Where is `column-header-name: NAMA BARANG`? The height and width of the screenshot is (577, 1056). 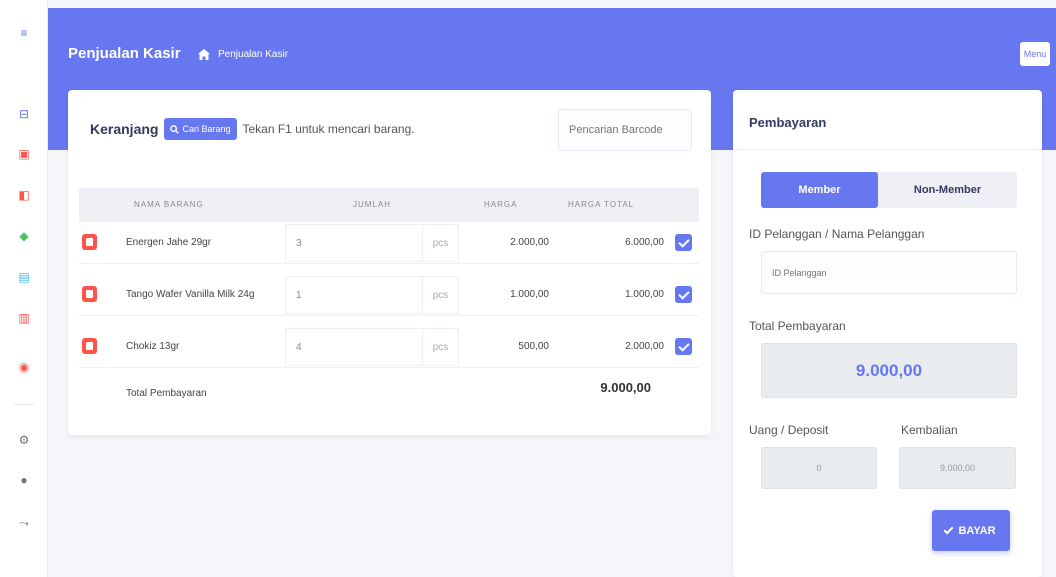
column-header-name: NAMA BARANG is located at coordinates (169, 204).